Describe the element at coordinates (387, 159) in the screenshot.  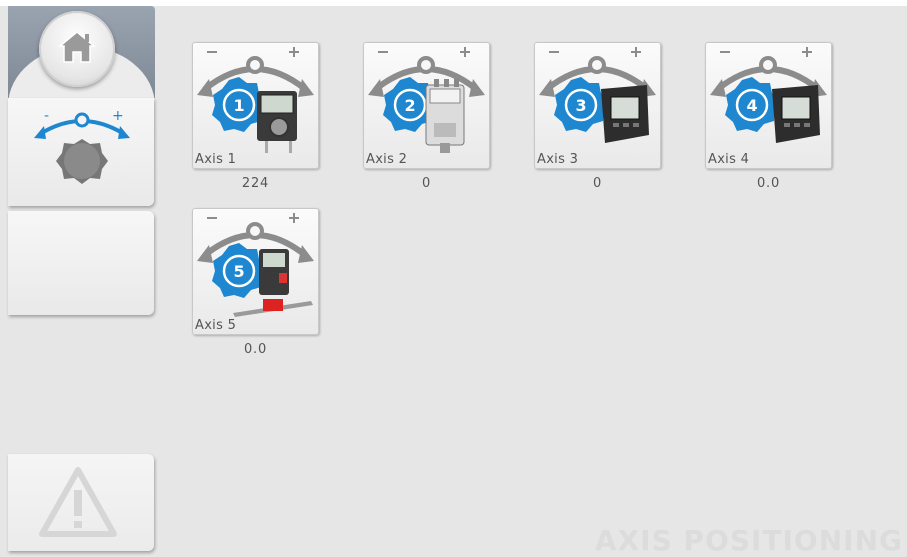
I see `axis-label: Axis 2` at that location.